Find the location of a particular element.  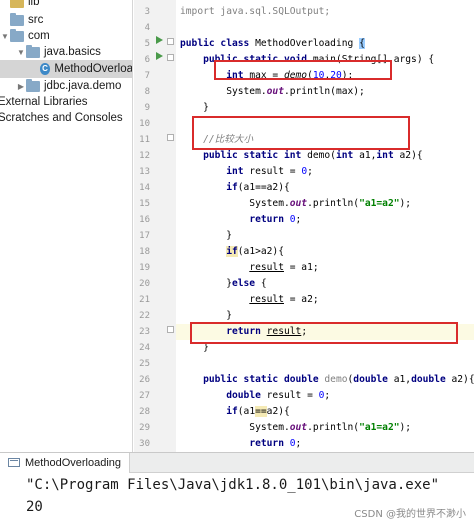

code-token: demo is located at coordinates (336, 379).